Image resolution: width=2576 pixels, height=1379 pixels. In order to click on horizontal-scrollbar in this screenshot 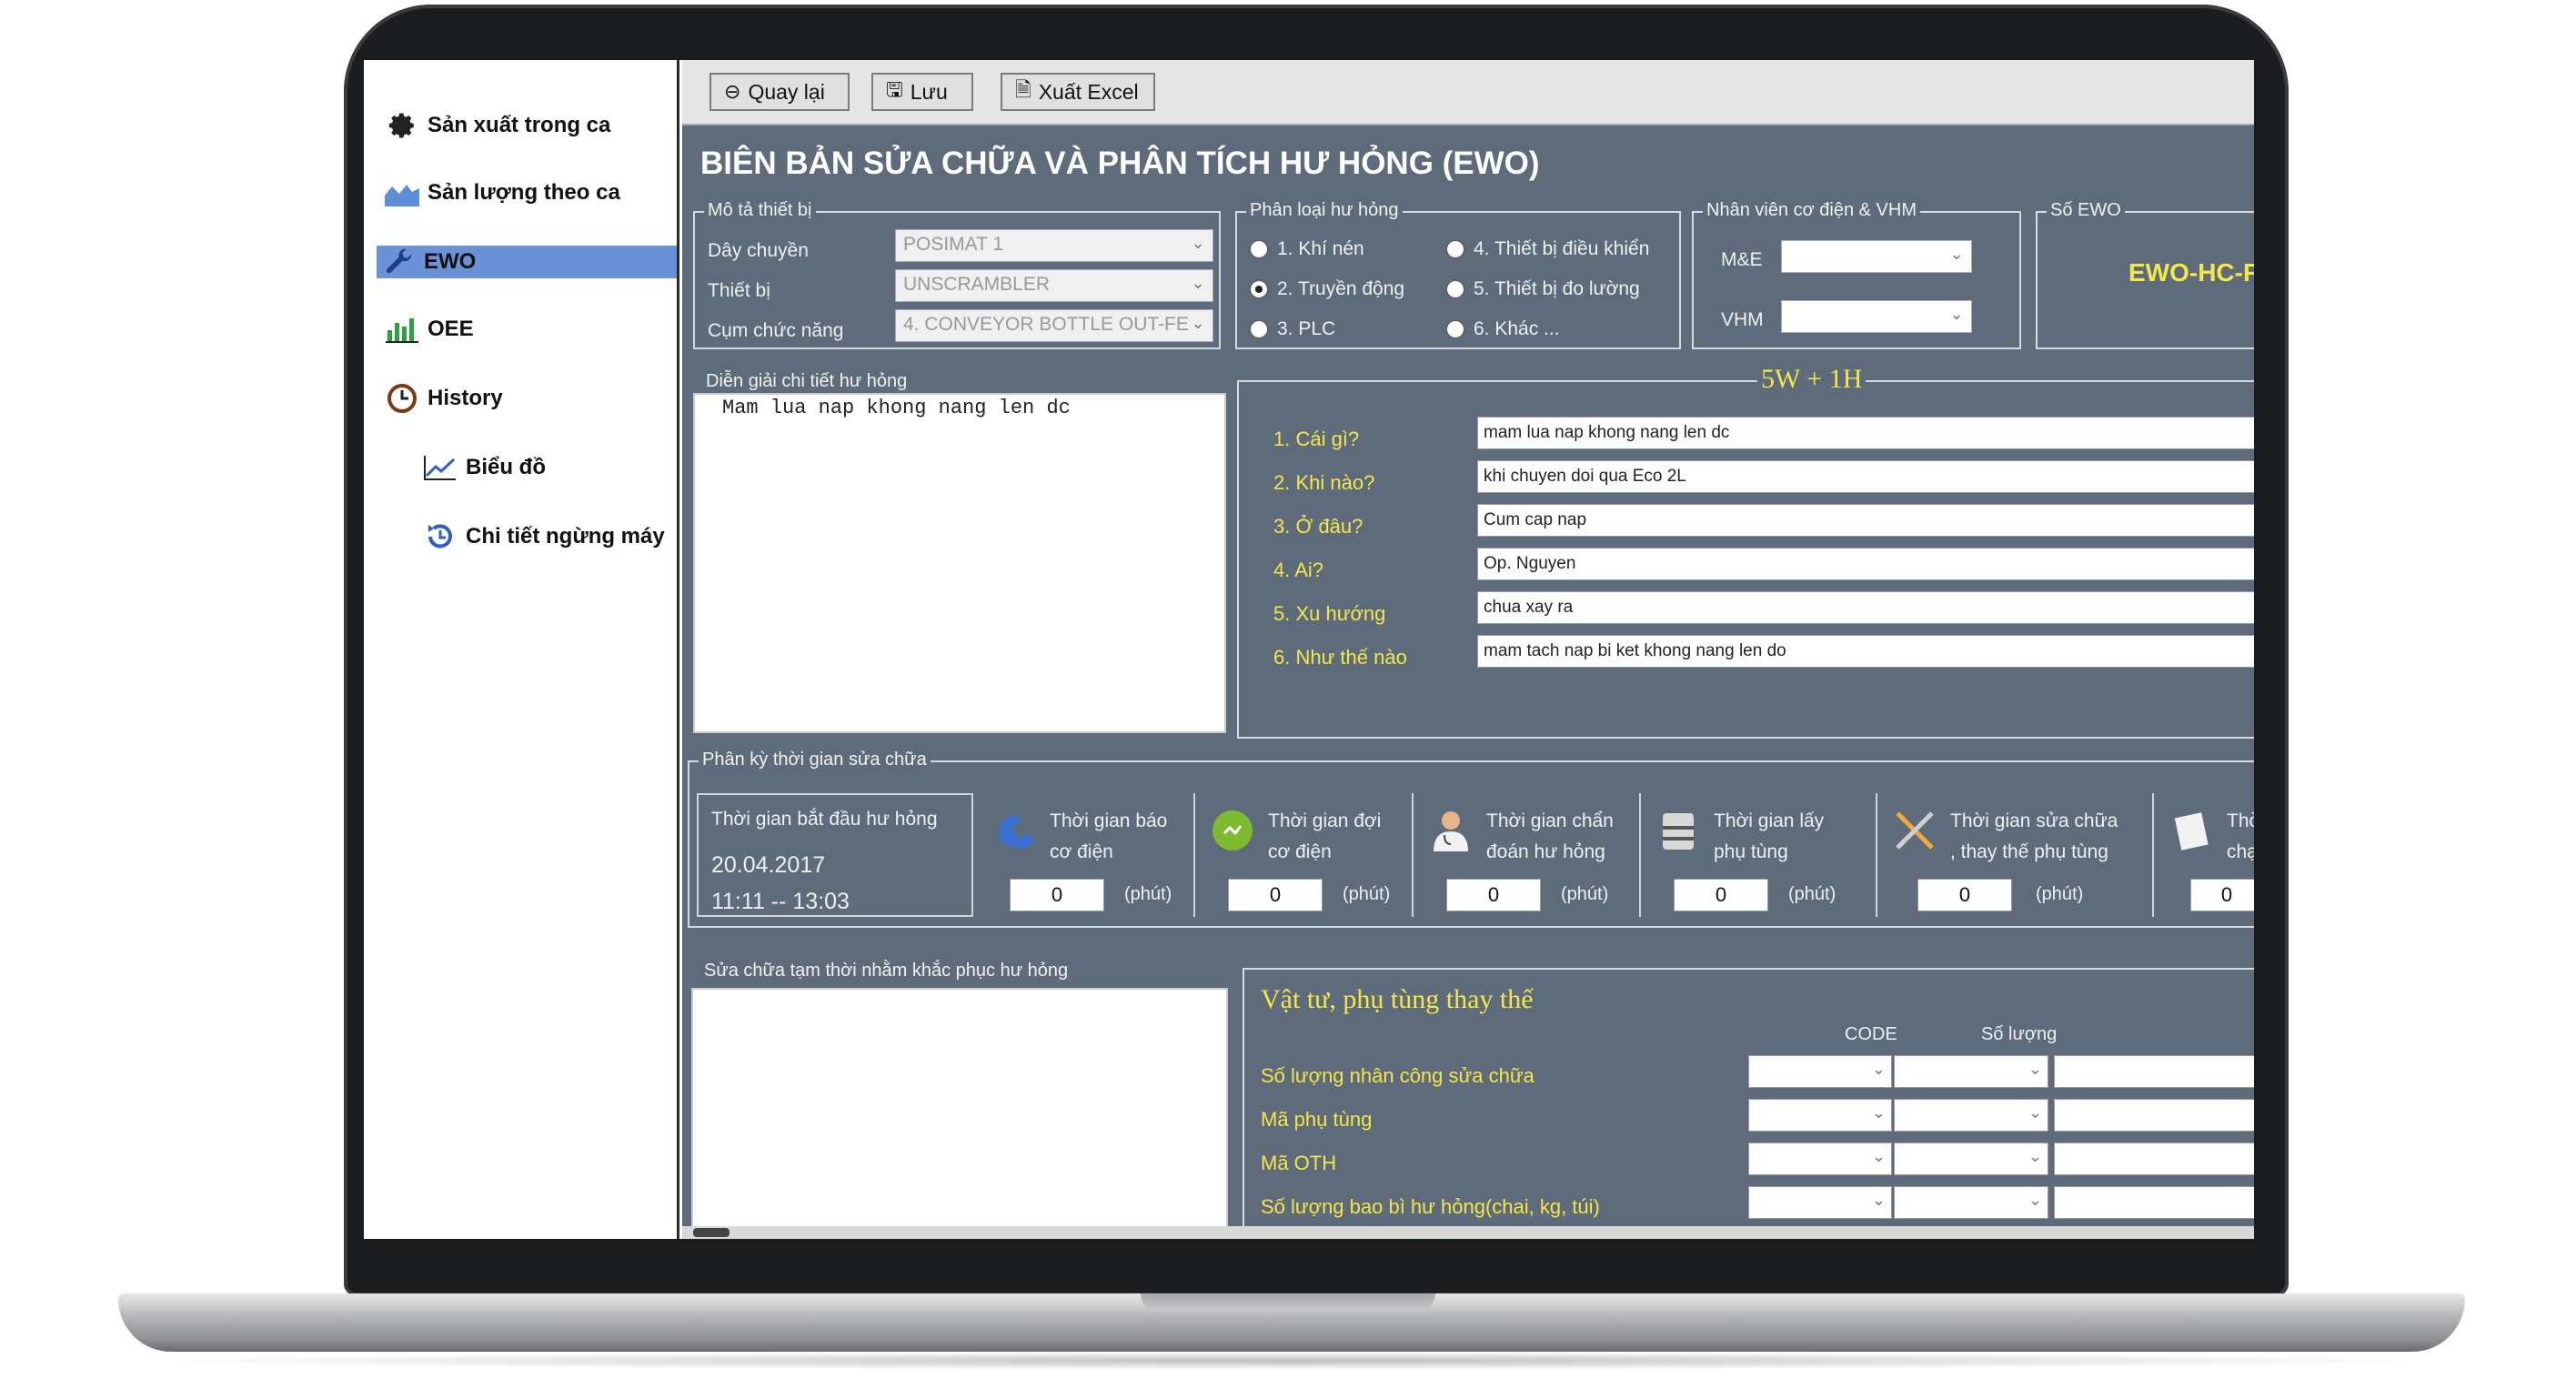, I will do `click(1468, 1232)`.